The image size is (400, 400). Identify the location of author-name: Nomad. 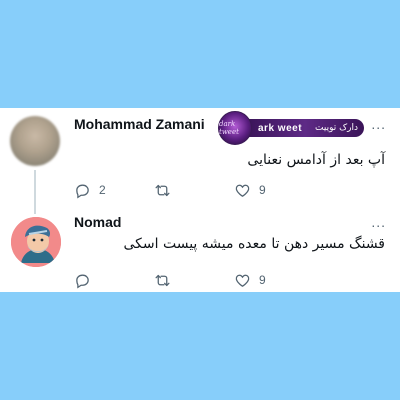
(97, 222).